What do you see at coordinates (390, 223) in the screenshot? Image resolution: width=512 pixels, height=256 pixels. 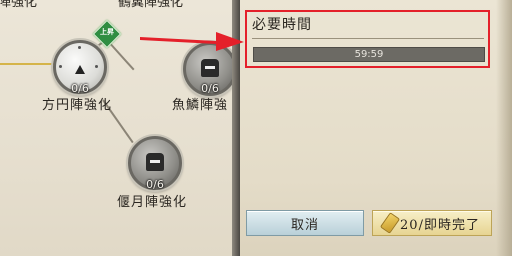 I see `ticket-icon` at bounding box center [390, 223].